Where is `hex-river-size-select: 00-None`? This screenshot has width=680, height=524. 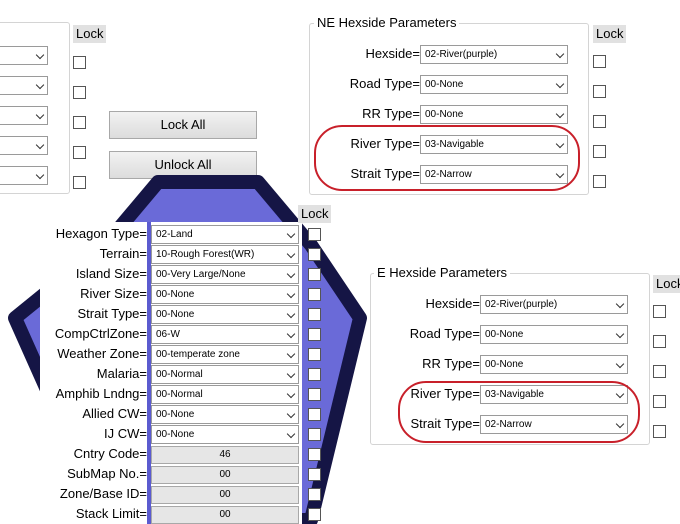 hex-river-size-select: 00-None is located at coordinates (225, 294).